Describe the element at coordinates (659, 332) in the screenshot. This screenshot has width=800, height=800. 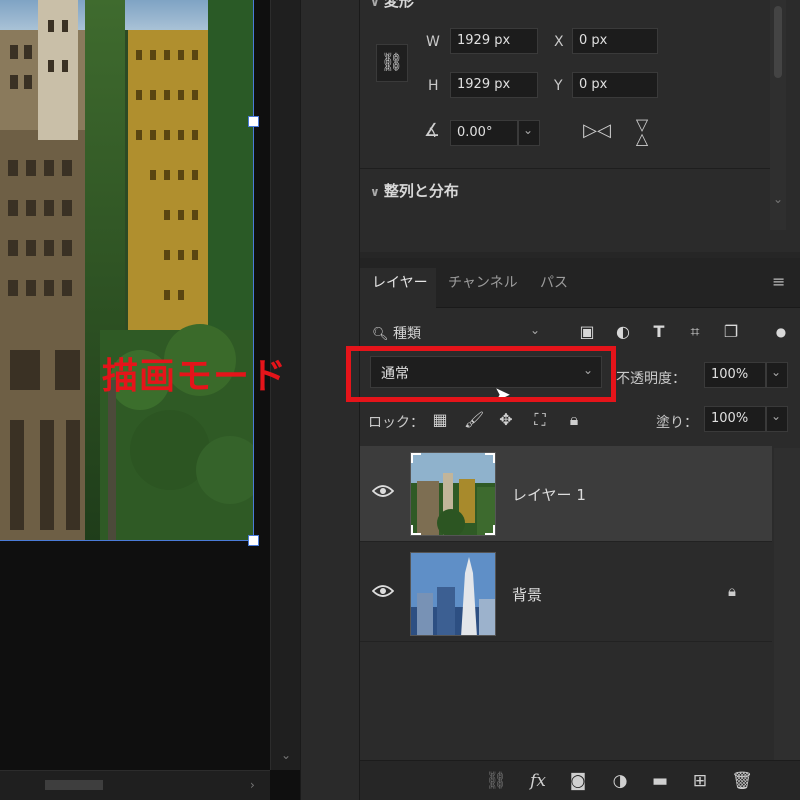
I see `type-filter-icon: T` at that location.